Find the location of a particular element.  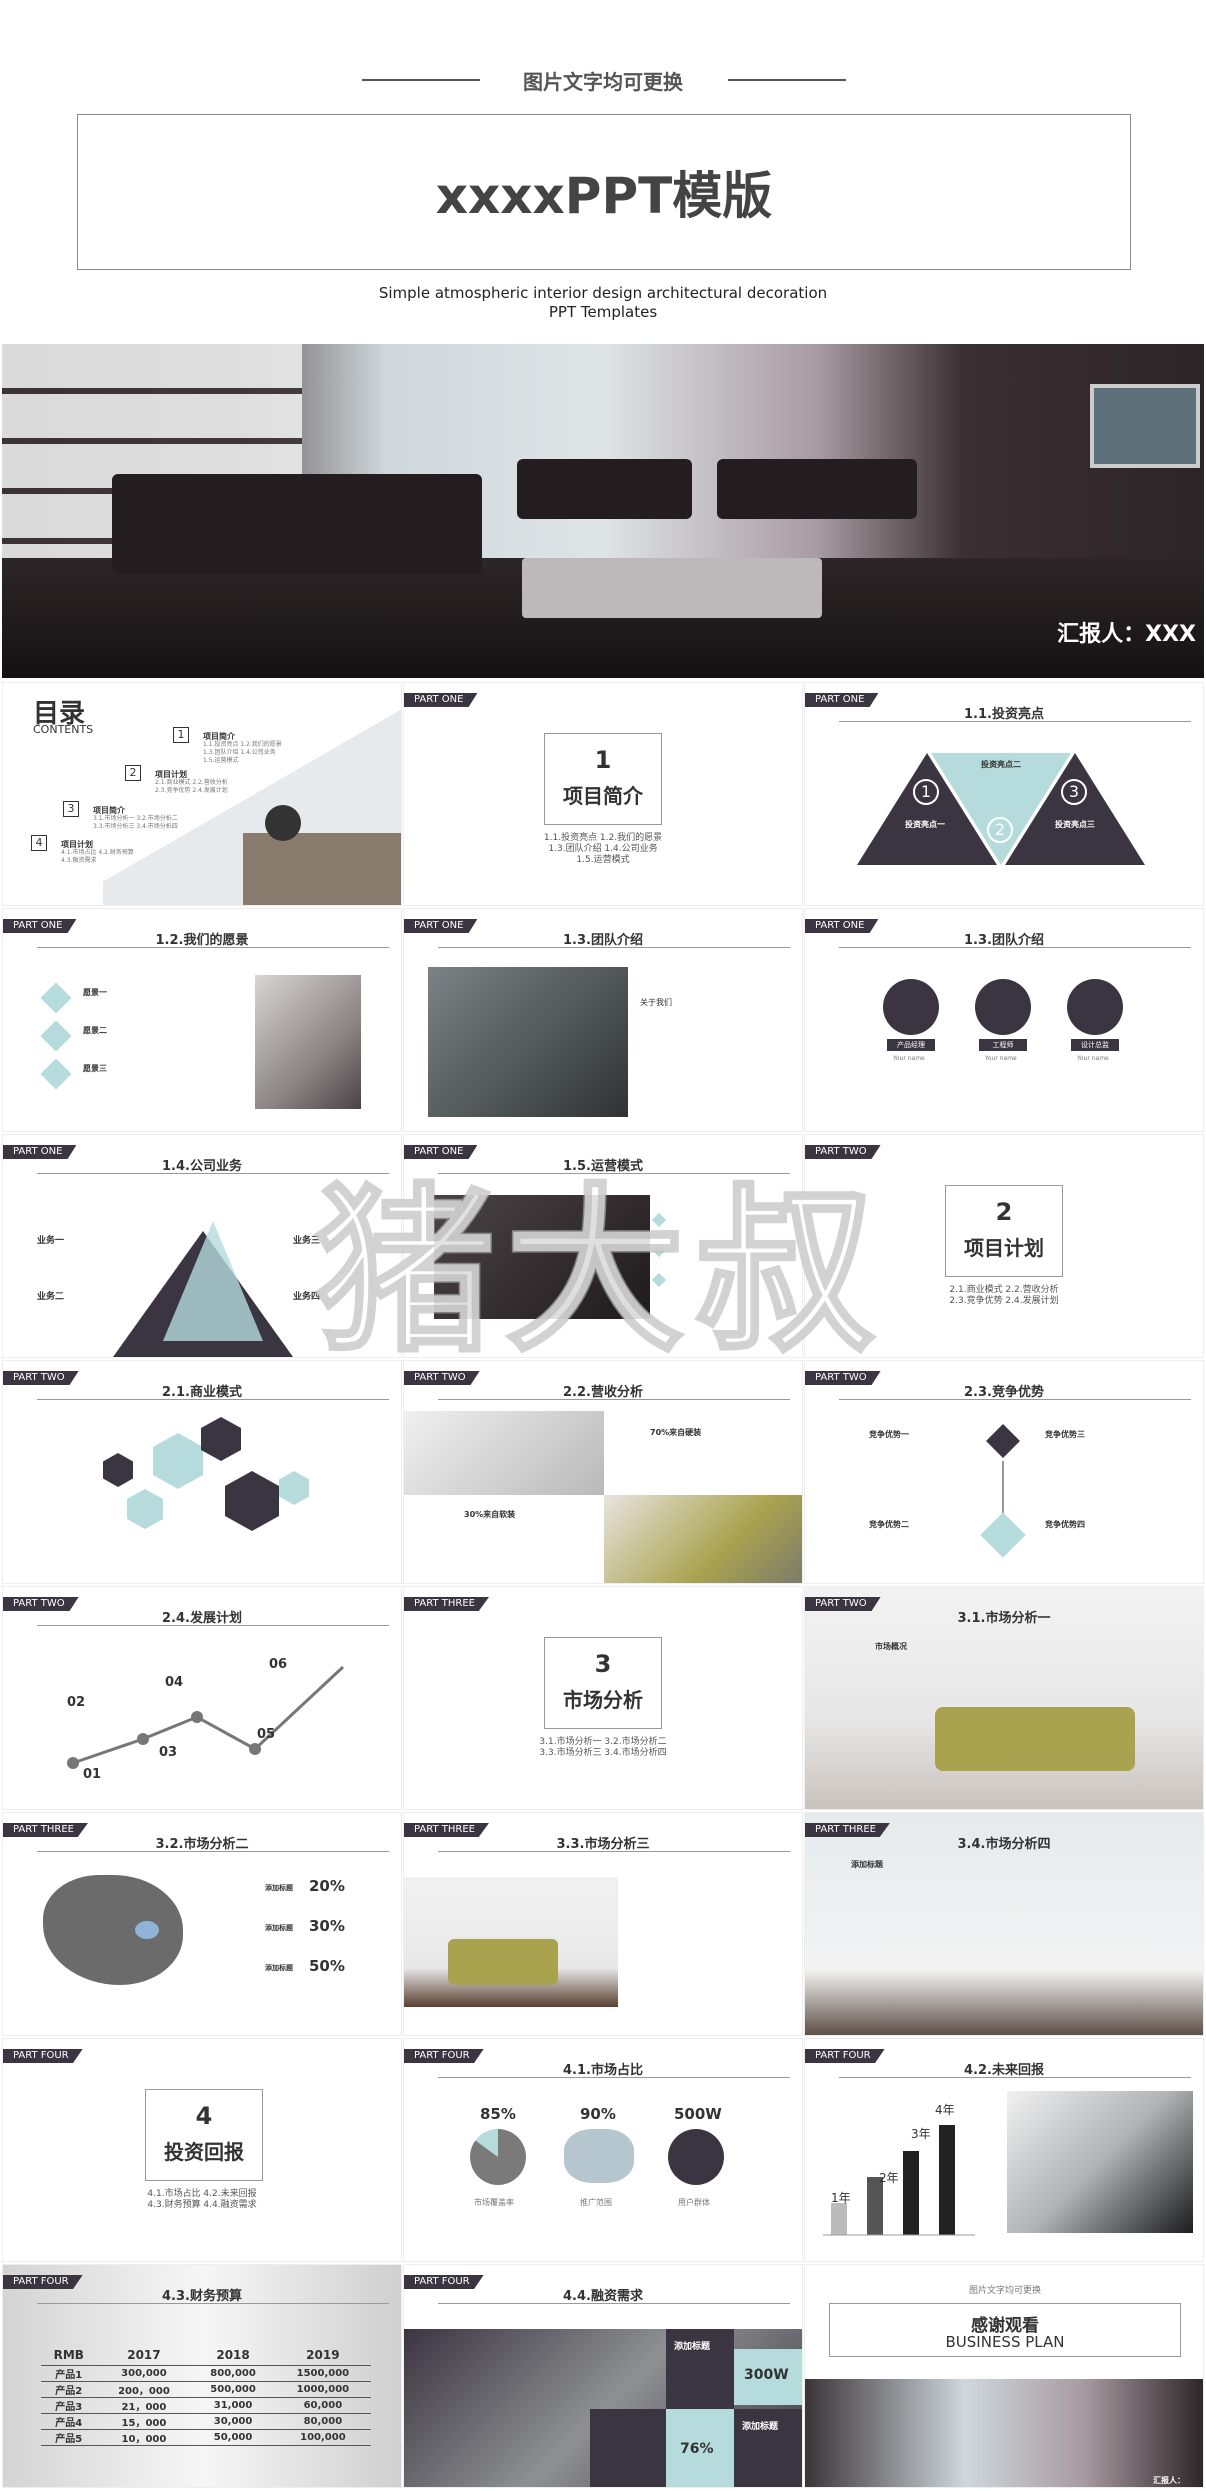

section-number: 3 is located at coordinates (603, 1664).